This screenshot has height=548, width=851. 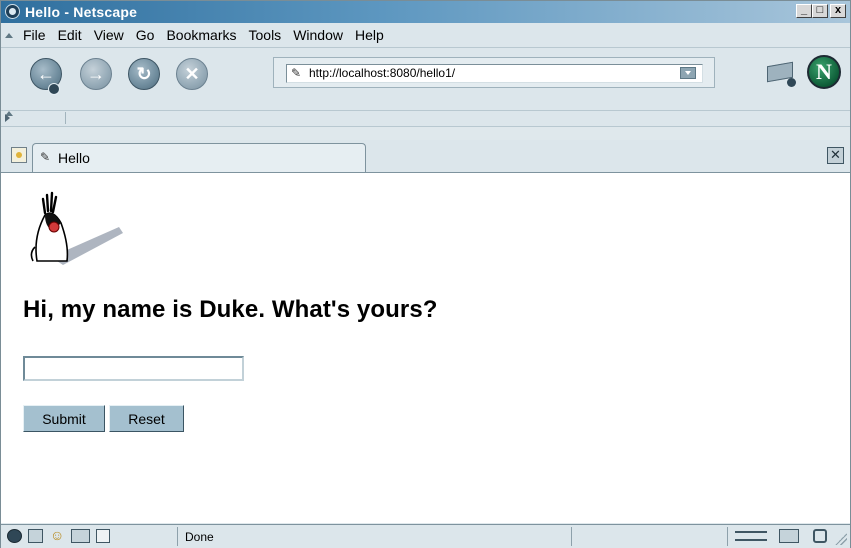 What do you see at coordinates (57, 535) in the screenshot?
I see `instant-messenger-icon: ☺` at bounding box center [57, 535].